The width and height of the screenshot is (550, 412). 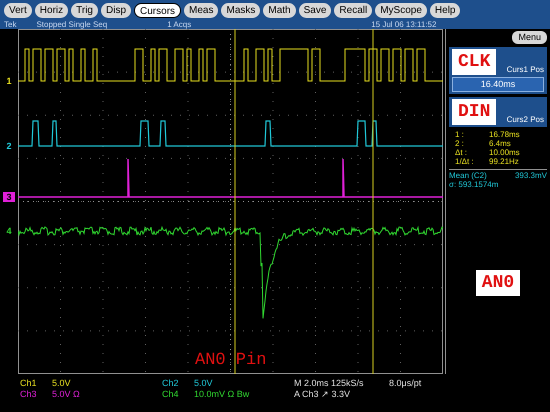 I want to click on annotation-label: CLK, so click(x=474, y=62).